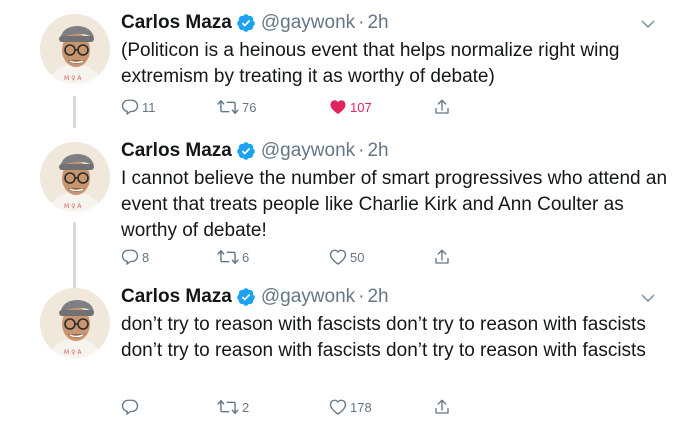 The width and height of the screenshot is (690, 428). I want to click on like-button: 50, so click(346, 257).